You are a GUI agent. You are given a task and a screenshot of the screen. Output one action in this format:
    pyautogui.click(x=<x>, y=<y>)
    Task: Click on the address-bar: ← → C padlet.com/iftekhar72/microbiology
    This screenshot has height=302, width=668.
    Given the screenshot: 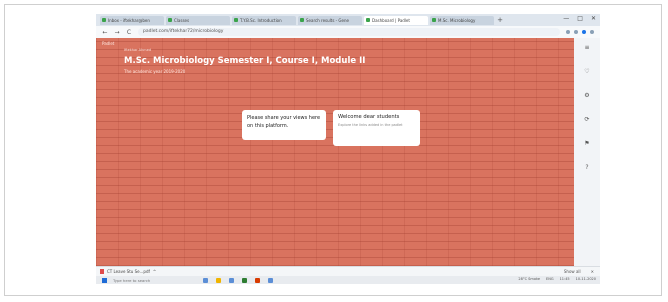 What is the action you would take?
    pyautogui.click(x=348, y=32)
    